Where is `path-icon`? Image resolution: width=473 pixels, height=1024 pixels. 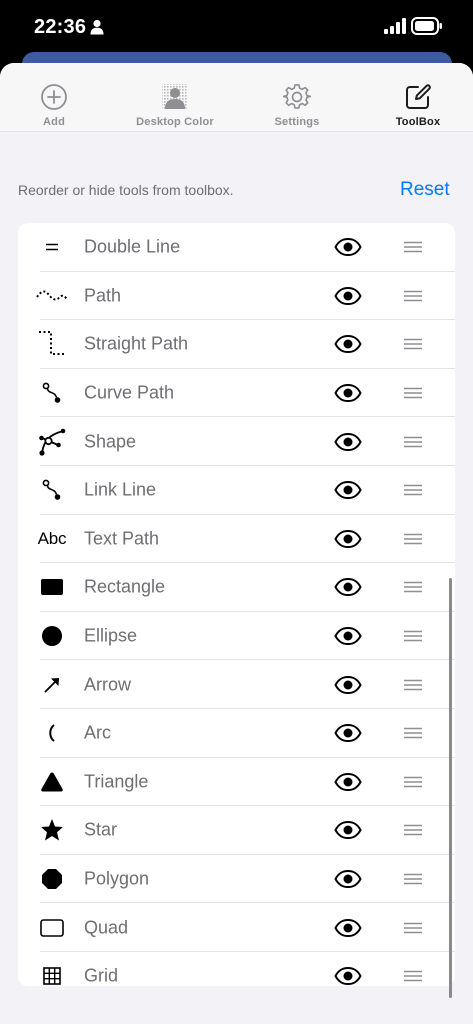 path-icon is located at coordinates (52, 296).